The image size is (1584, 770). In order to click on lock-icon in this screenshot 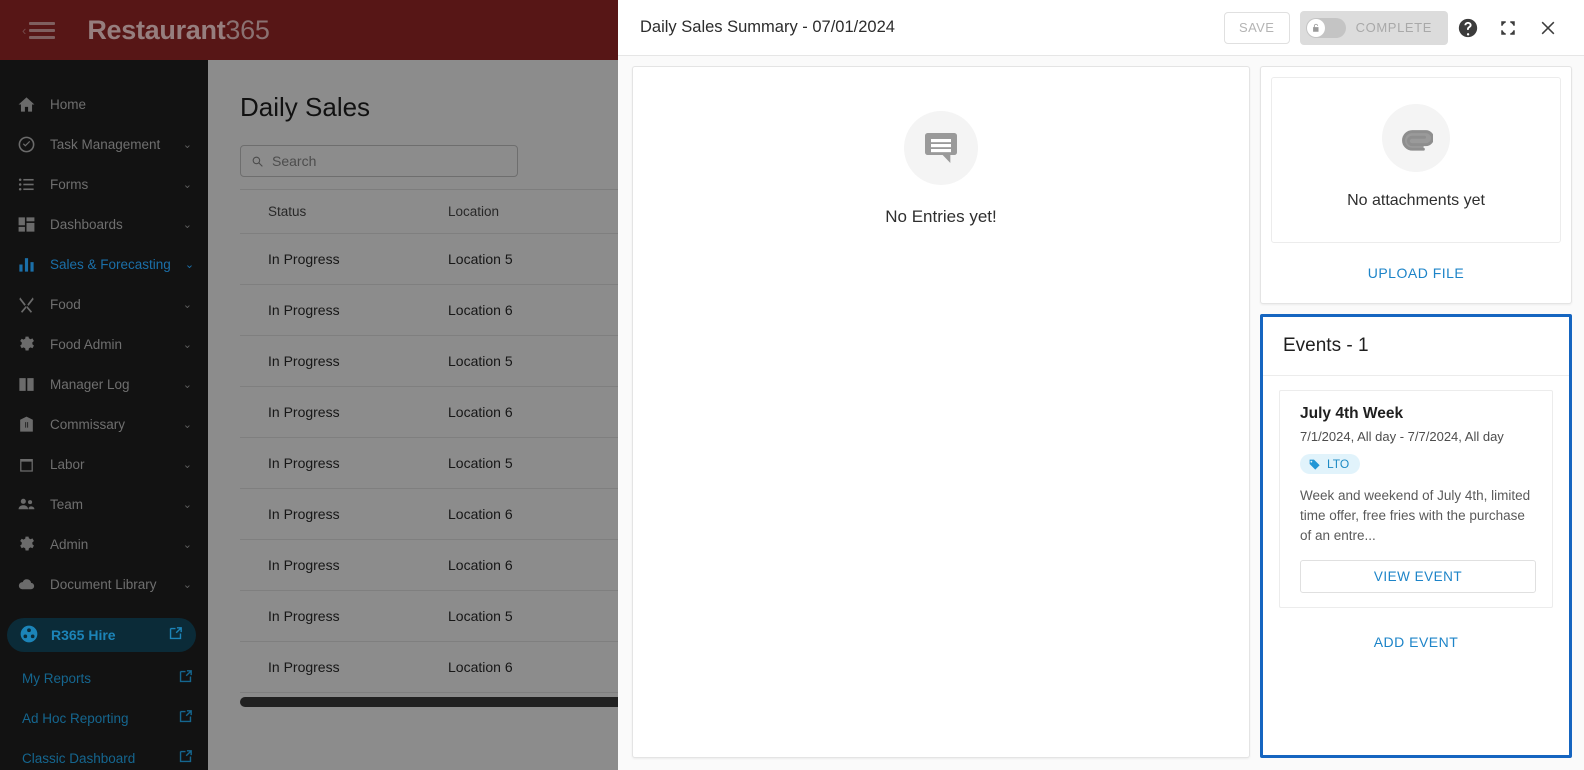, I will do `click(1315, 27)`.